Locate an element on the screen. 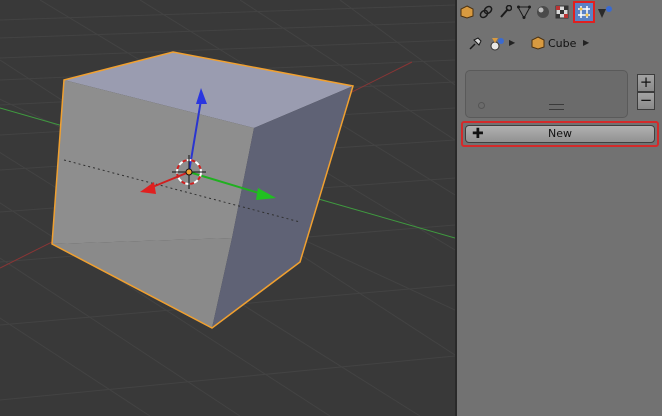 Image resolution: width=662 pixels, height=416 pixels. data-tab is located at coordinates (524, 12).